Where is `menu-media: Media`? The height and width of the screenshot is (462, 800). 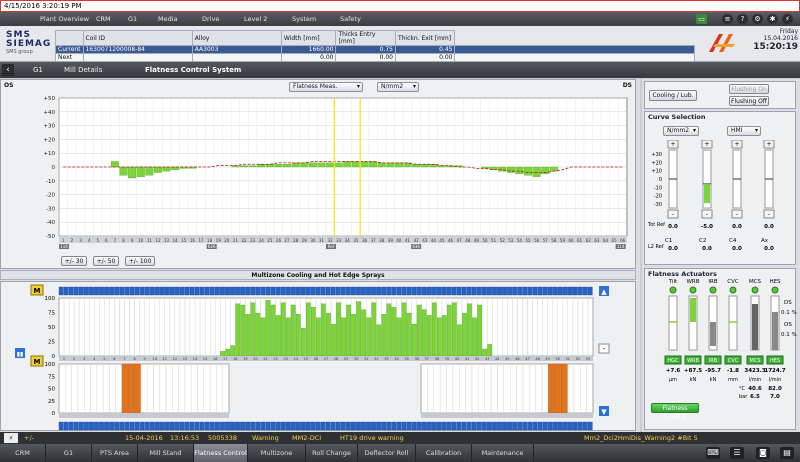
menu-media: Media is located at coordinates (168, 19).